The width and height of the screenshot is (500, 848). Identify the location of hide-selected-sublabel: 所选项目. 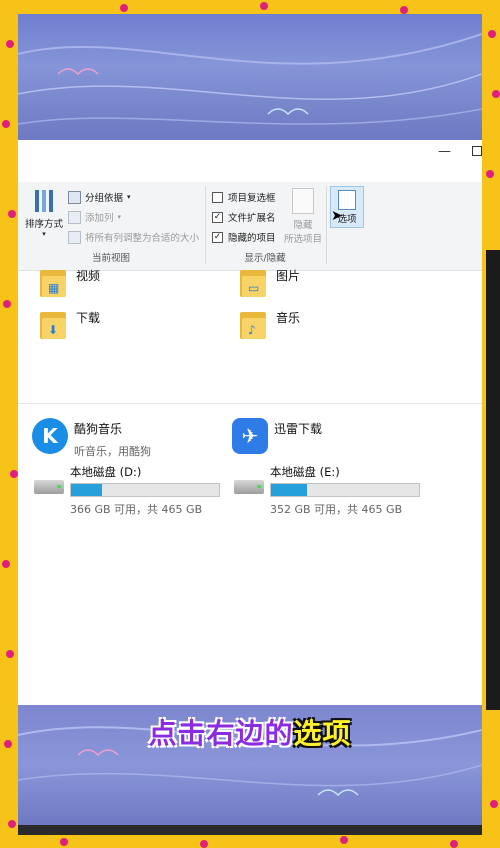
(302, 239).